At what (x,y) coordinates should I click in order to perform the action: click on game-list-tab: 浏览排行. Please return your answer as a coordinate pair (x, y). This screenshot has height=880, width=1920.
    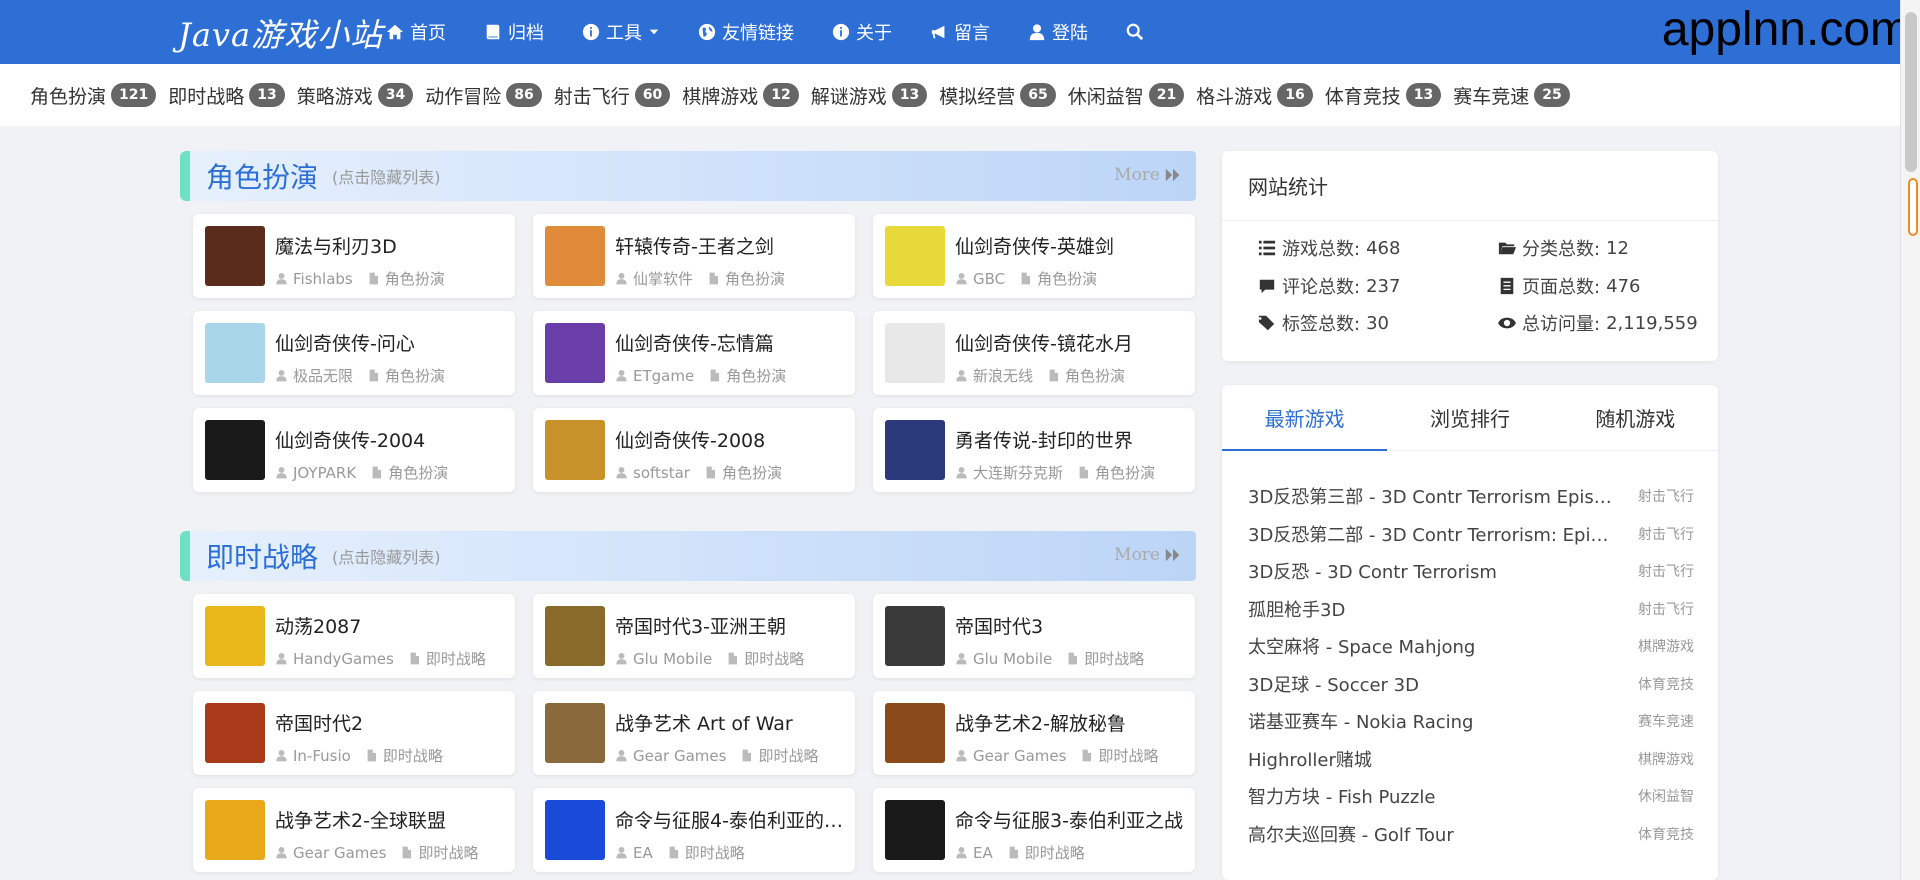
    Looking at the image, I should click on (1469, 417).